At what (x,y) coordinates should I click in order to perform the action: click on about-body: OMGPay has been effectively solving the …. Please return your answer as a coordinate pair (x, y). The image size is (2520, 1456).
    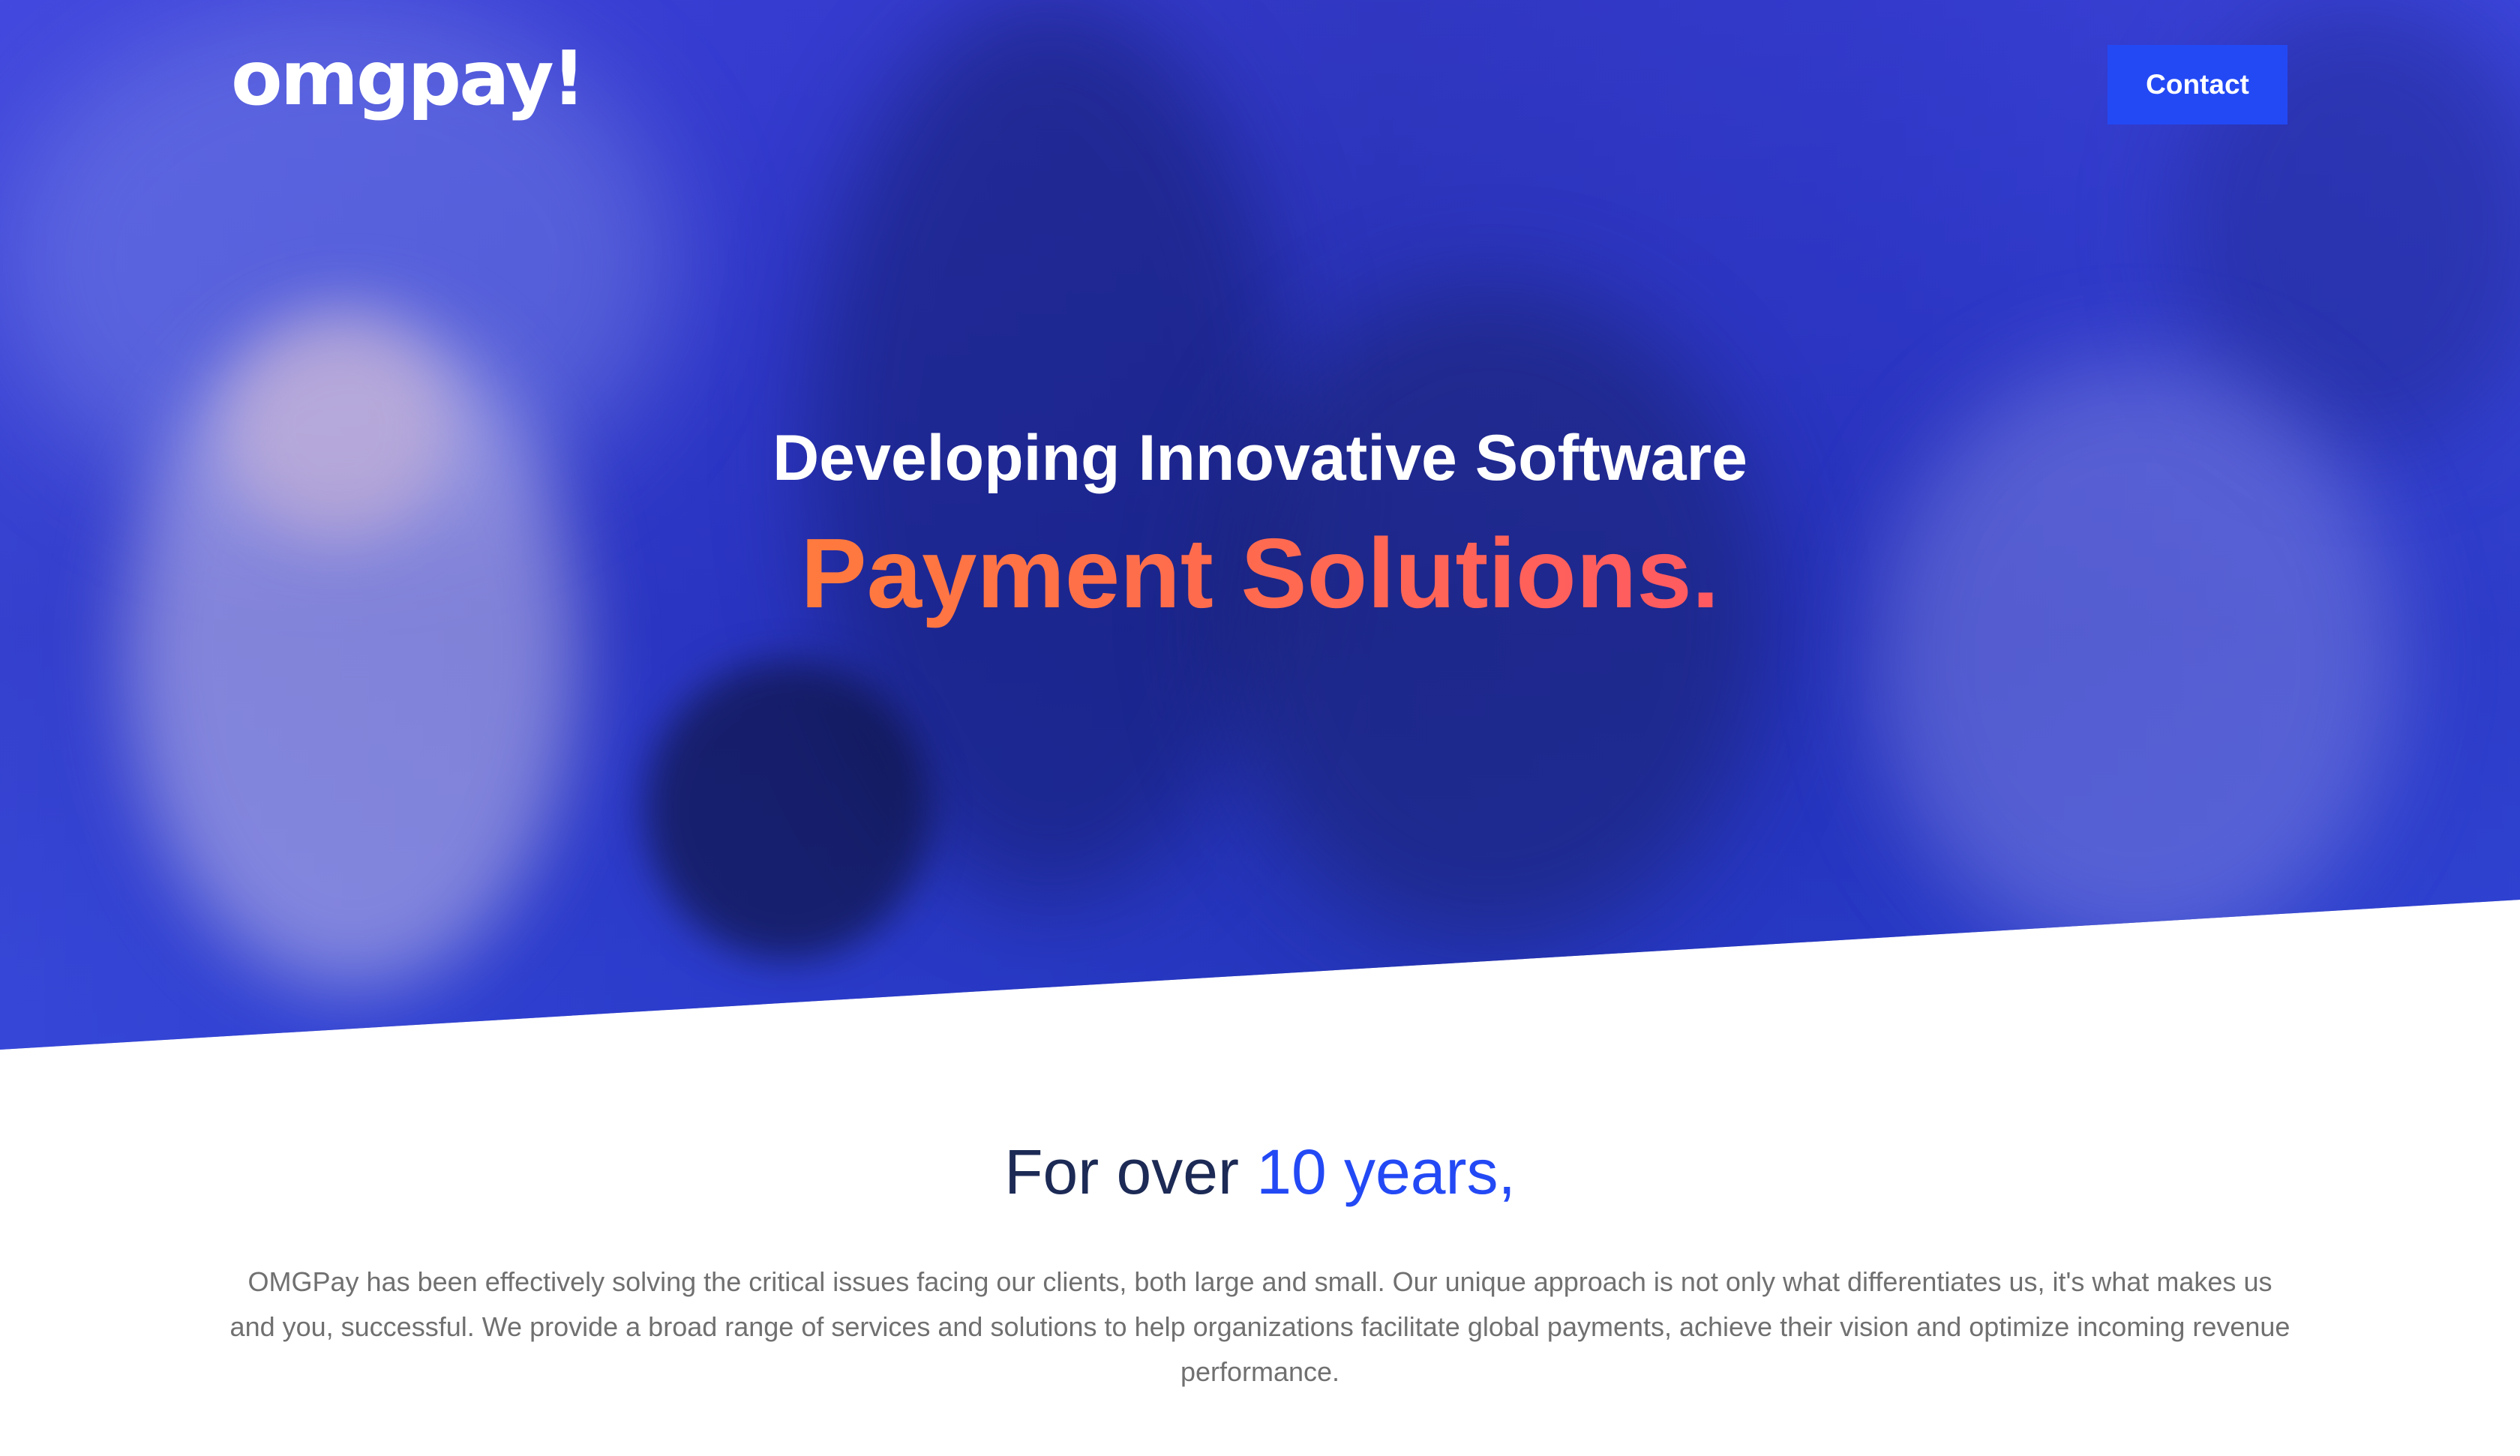
    Looking at the image, I should click on (1260, 1326).